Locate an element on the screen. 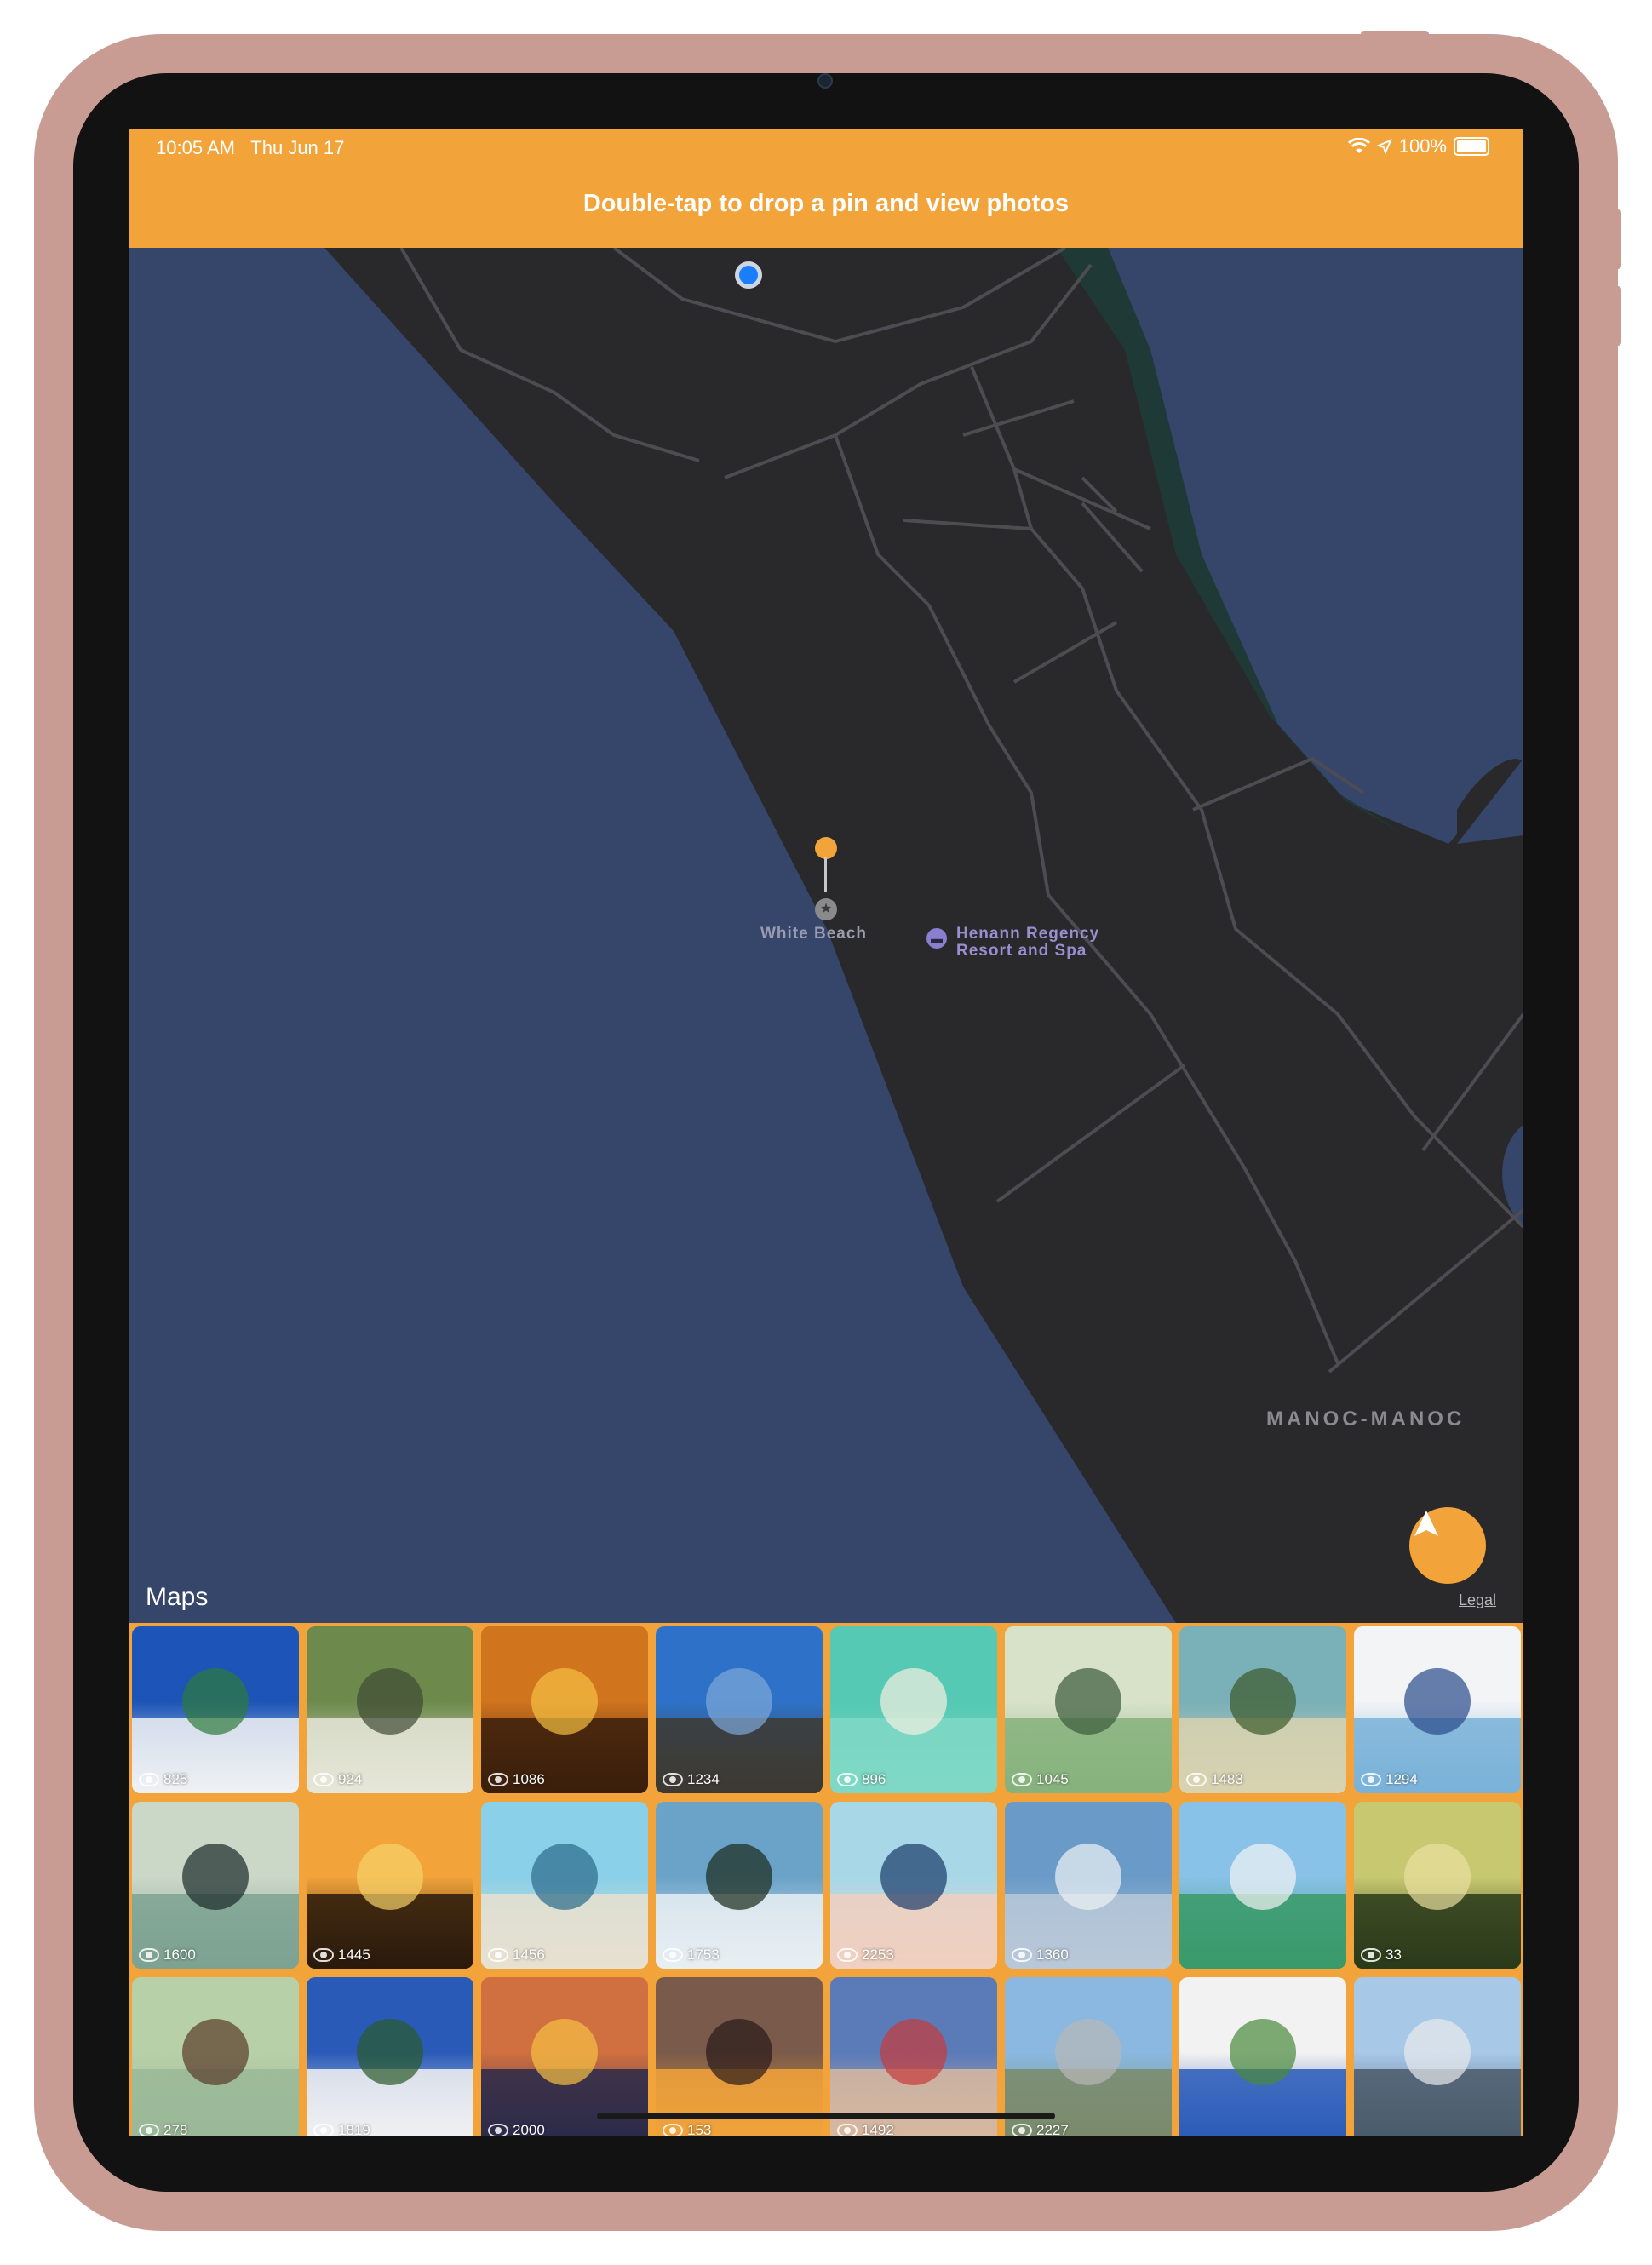 Image resolution: width=1652 pixels, height=2265 pixels. photo-thumbnail: 924 is located at coordinates (390, 1709).